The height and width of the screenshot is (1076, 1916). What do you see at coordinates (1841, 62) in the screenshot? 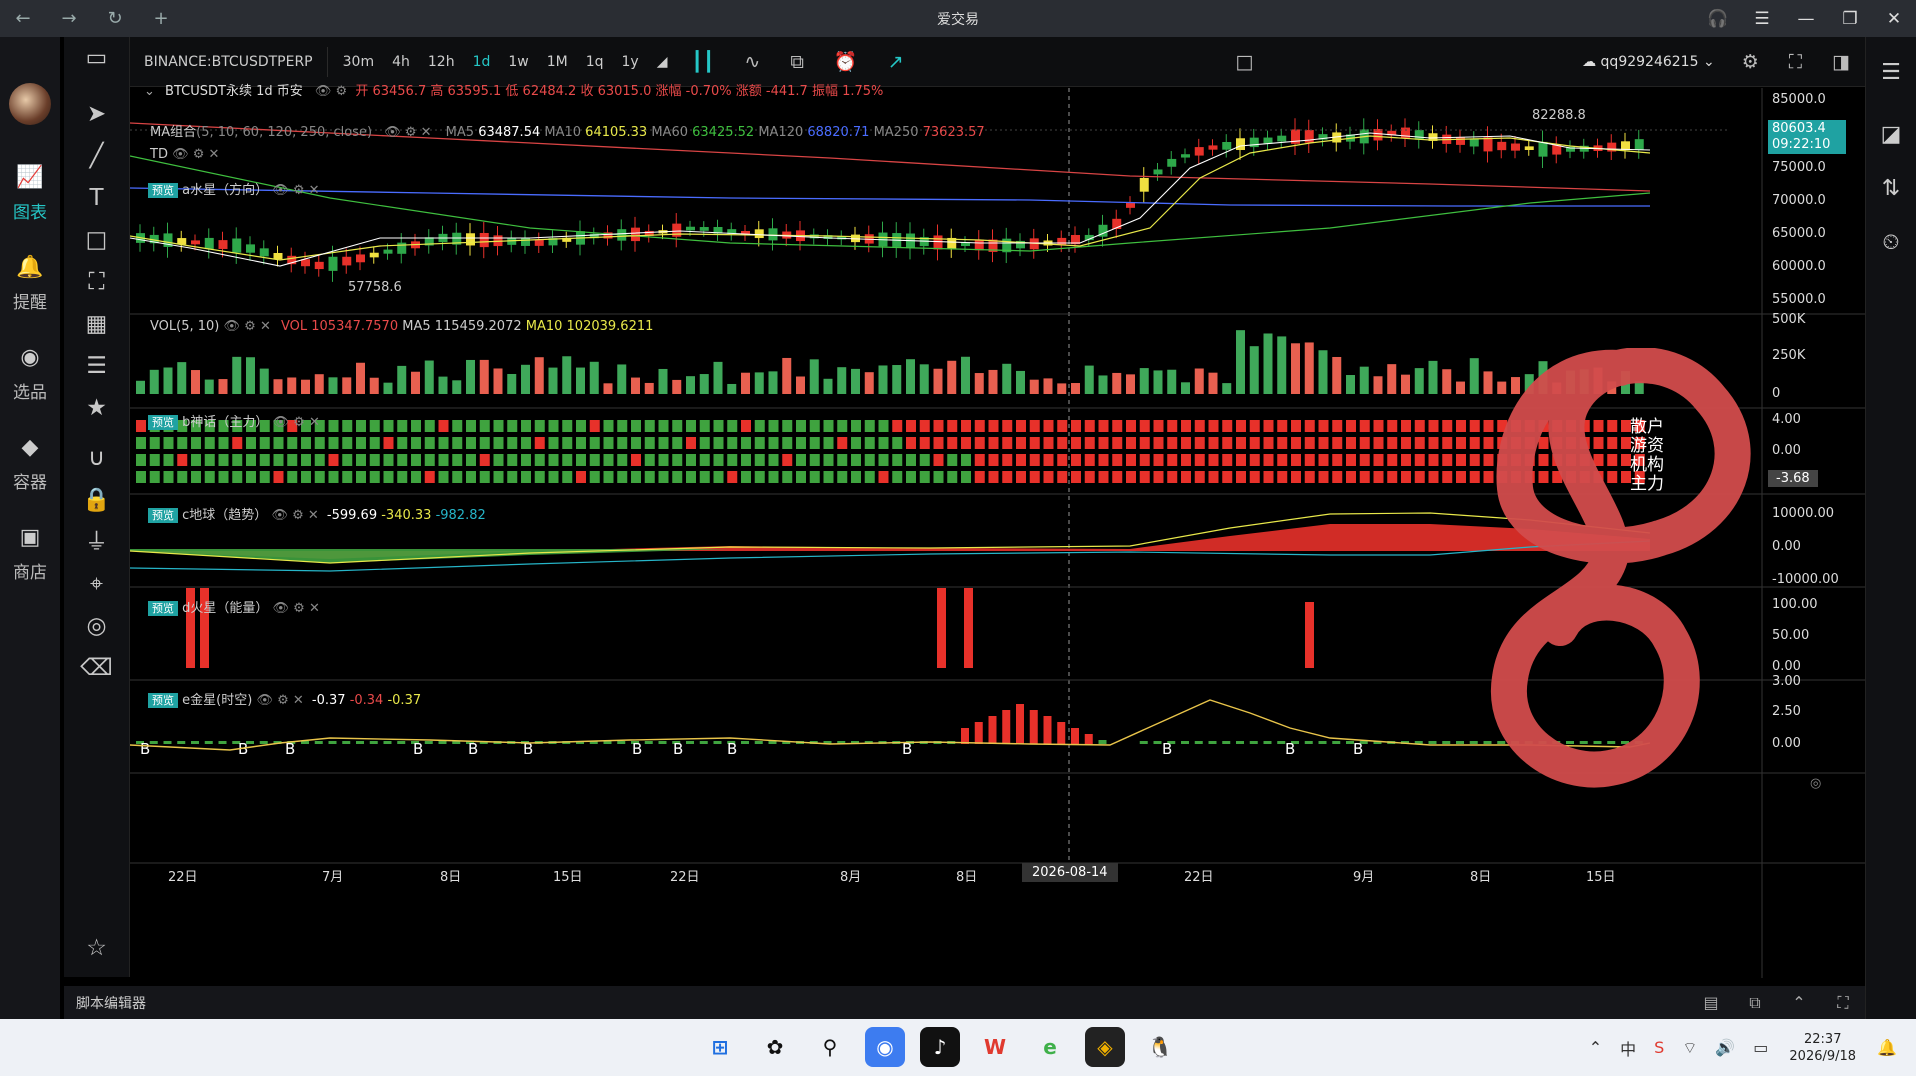
I see `side-panel-icon: ◨` at bounding box center [1841, 62].